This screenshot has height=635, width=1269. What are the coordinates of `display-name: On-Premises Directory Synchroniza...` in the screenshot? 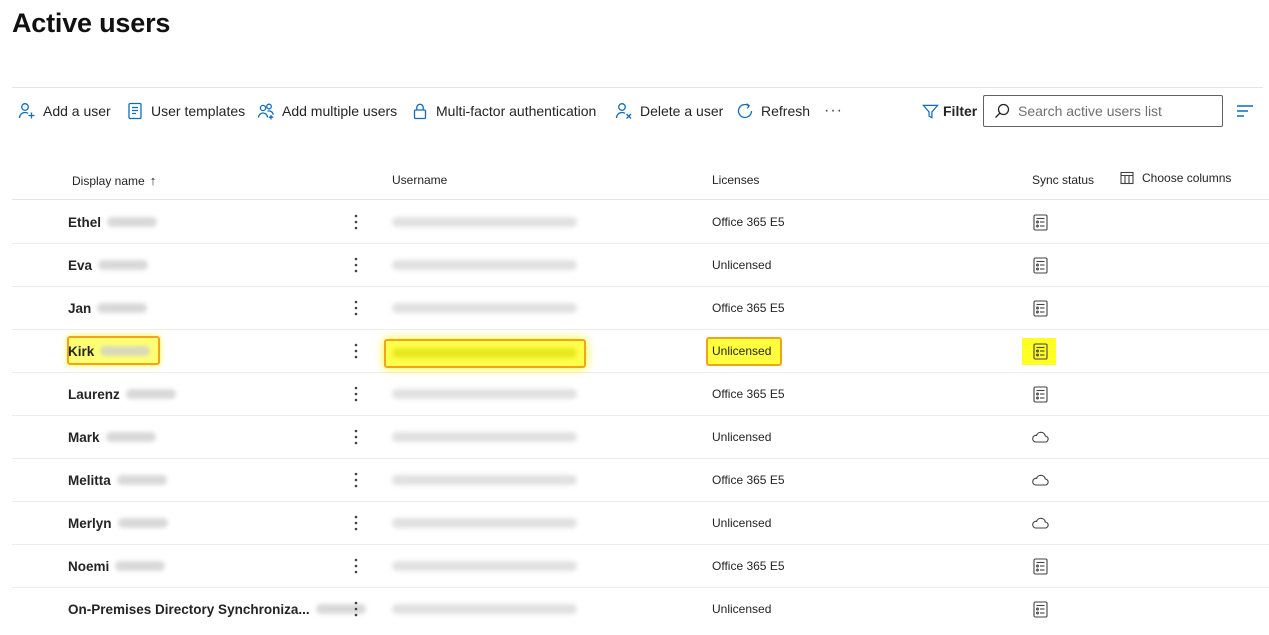 It's located at (189, 609).